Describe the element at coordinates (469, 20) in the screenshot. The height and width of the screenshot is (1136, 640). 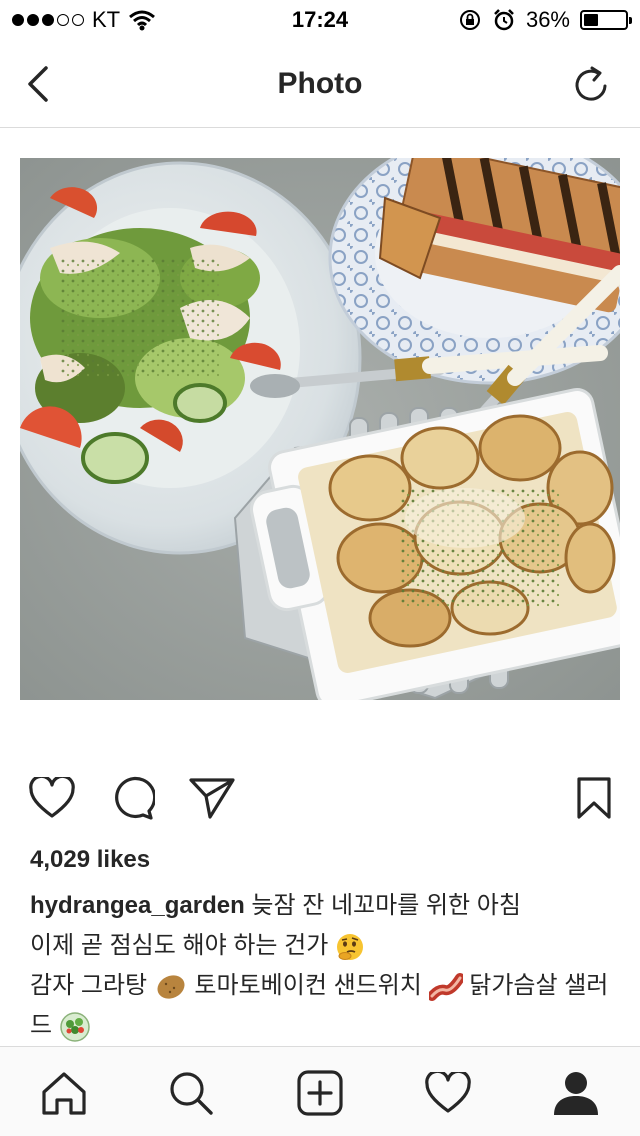
I see `rotation-lock-icon` at that location.